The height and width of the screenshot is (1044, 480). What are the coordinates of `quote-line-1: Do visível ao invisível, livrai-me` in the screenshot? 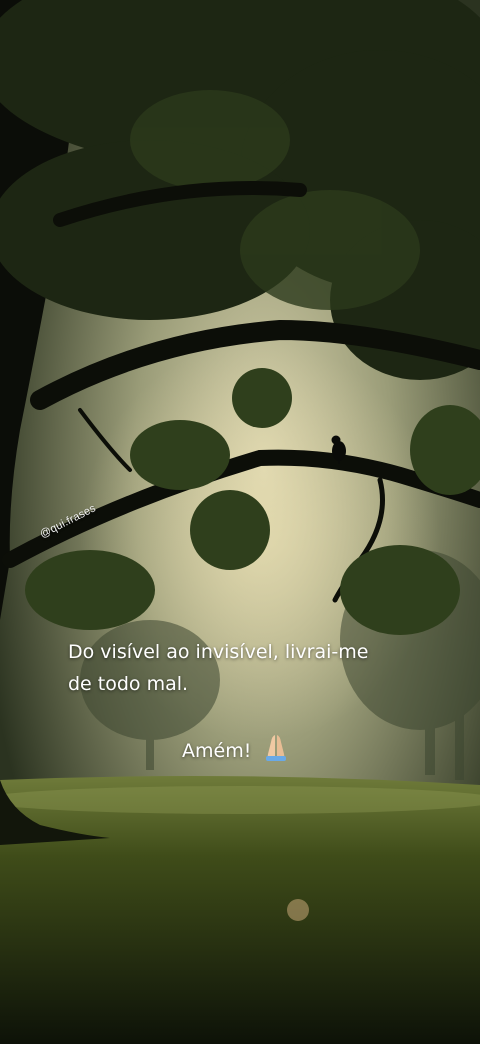 It's located at (218, 652).